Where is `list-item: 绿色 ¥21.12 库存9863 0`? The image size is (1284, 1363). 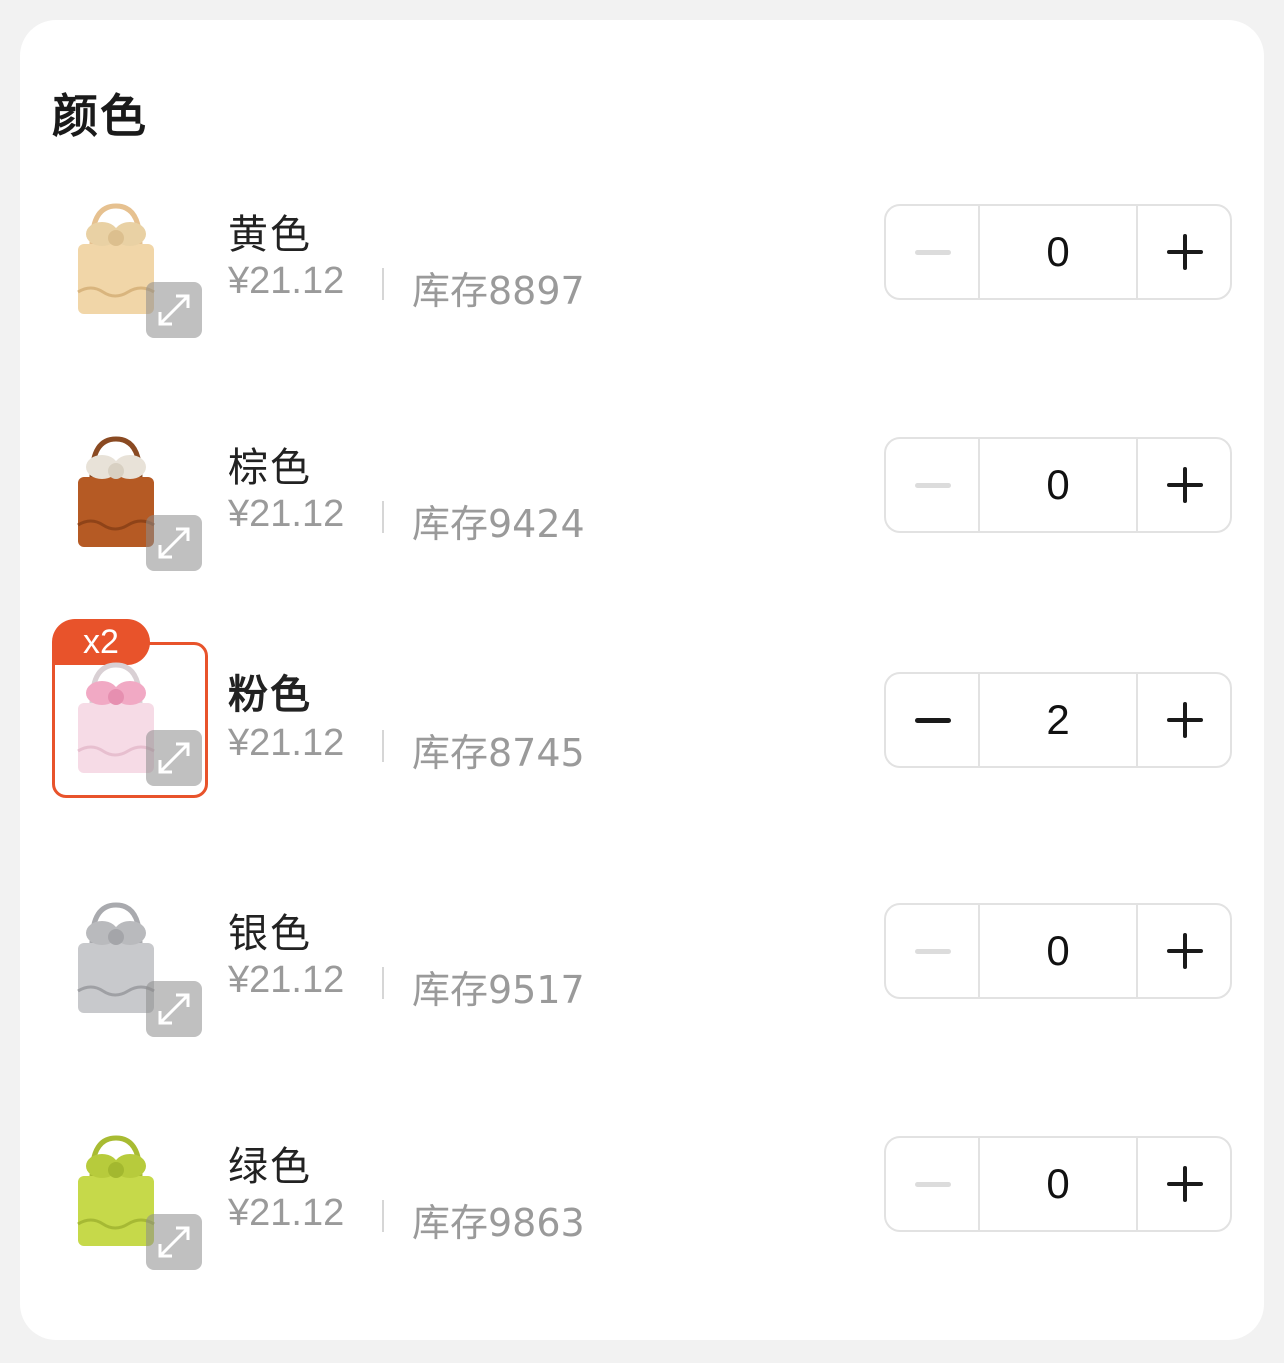
list-item: 绿色 ¥21.12 库存9863 0 is located at coordinates (642, 1206).